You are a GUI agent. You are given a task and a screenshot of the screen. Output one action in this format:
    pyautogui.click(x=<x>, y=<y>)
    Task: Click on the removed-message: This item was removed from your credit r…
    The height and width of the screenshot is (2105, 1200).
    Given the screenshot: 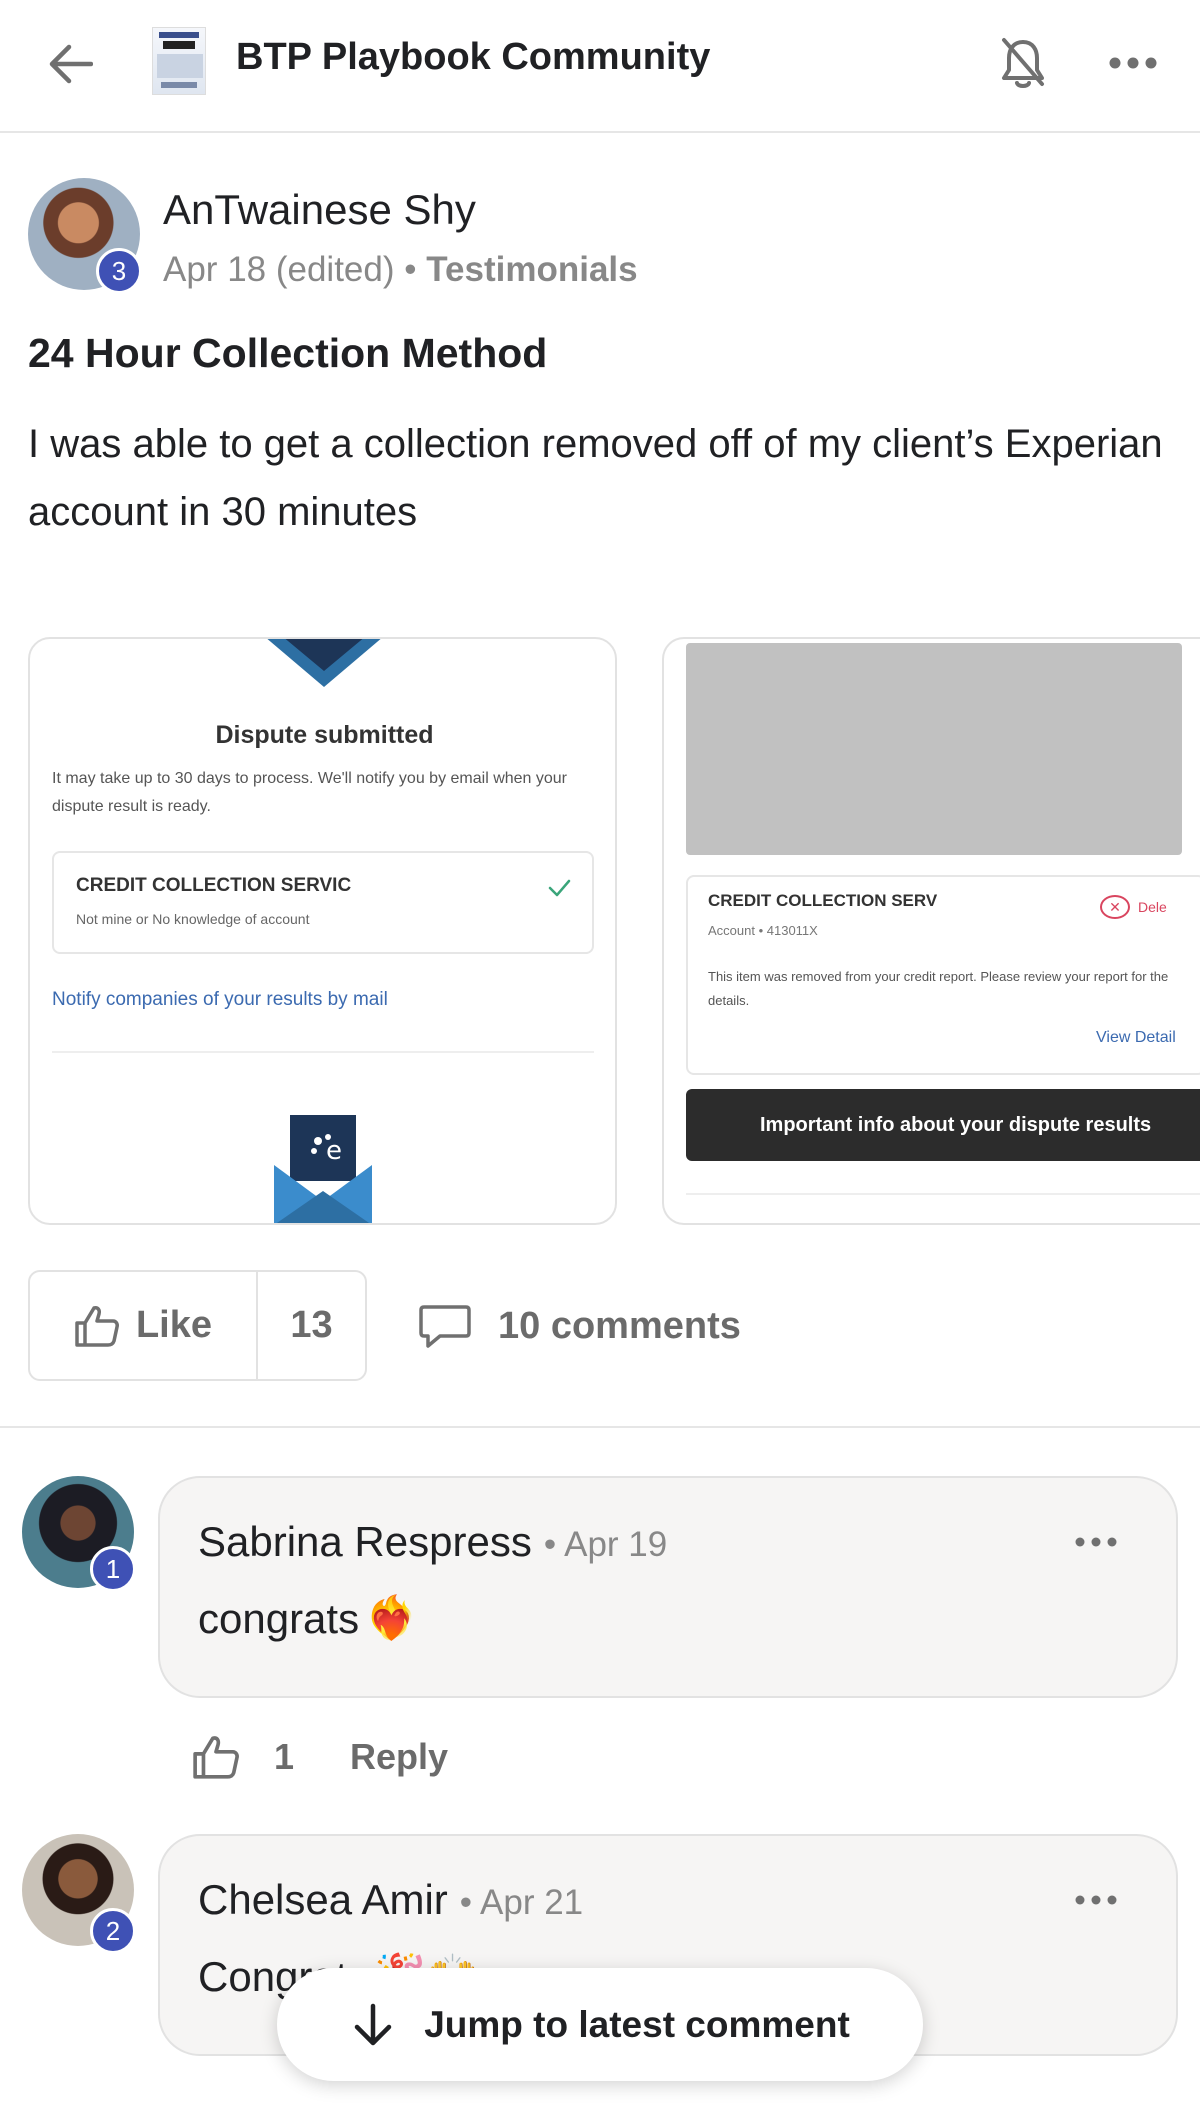 What is the action you would take?
    pyautogui.click(x=938, y=988)
    